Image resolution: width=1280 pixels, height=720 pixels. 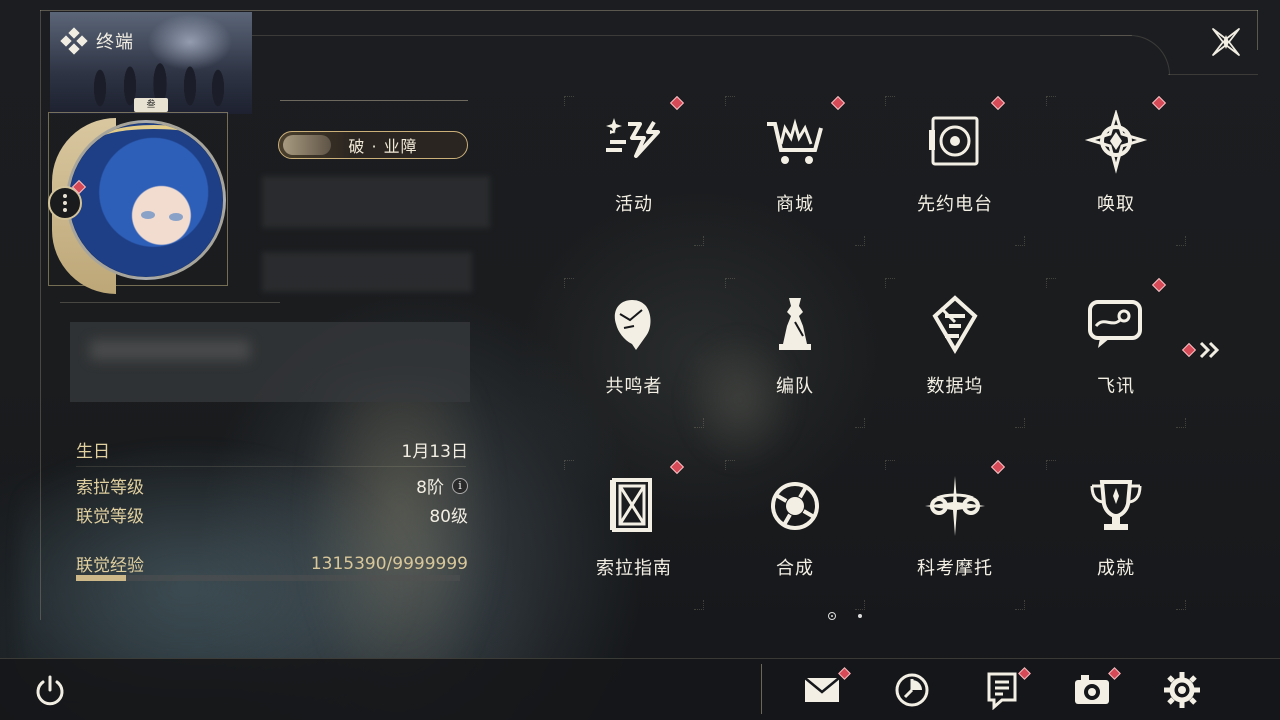 I want to click on menu-item-message-chat: 飞讯, so click(x=1116, y=352).